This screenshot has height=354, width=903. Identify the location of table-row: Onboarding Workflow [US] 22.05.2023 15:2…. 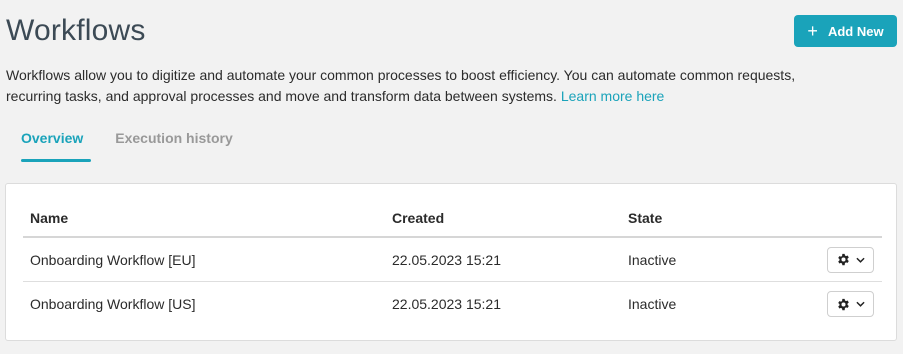
(452, 304).